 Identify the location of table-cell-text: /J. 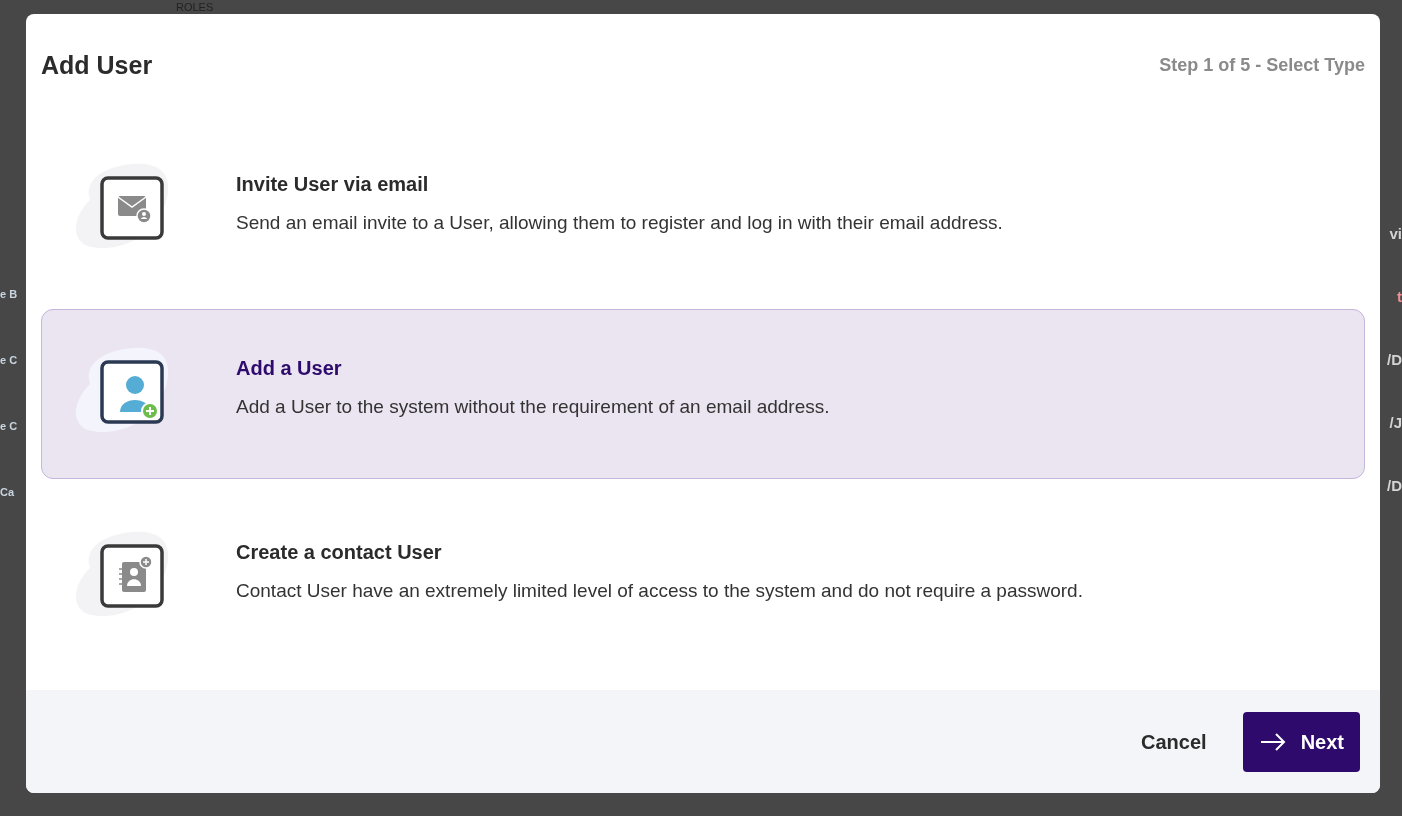
(1395, 423).